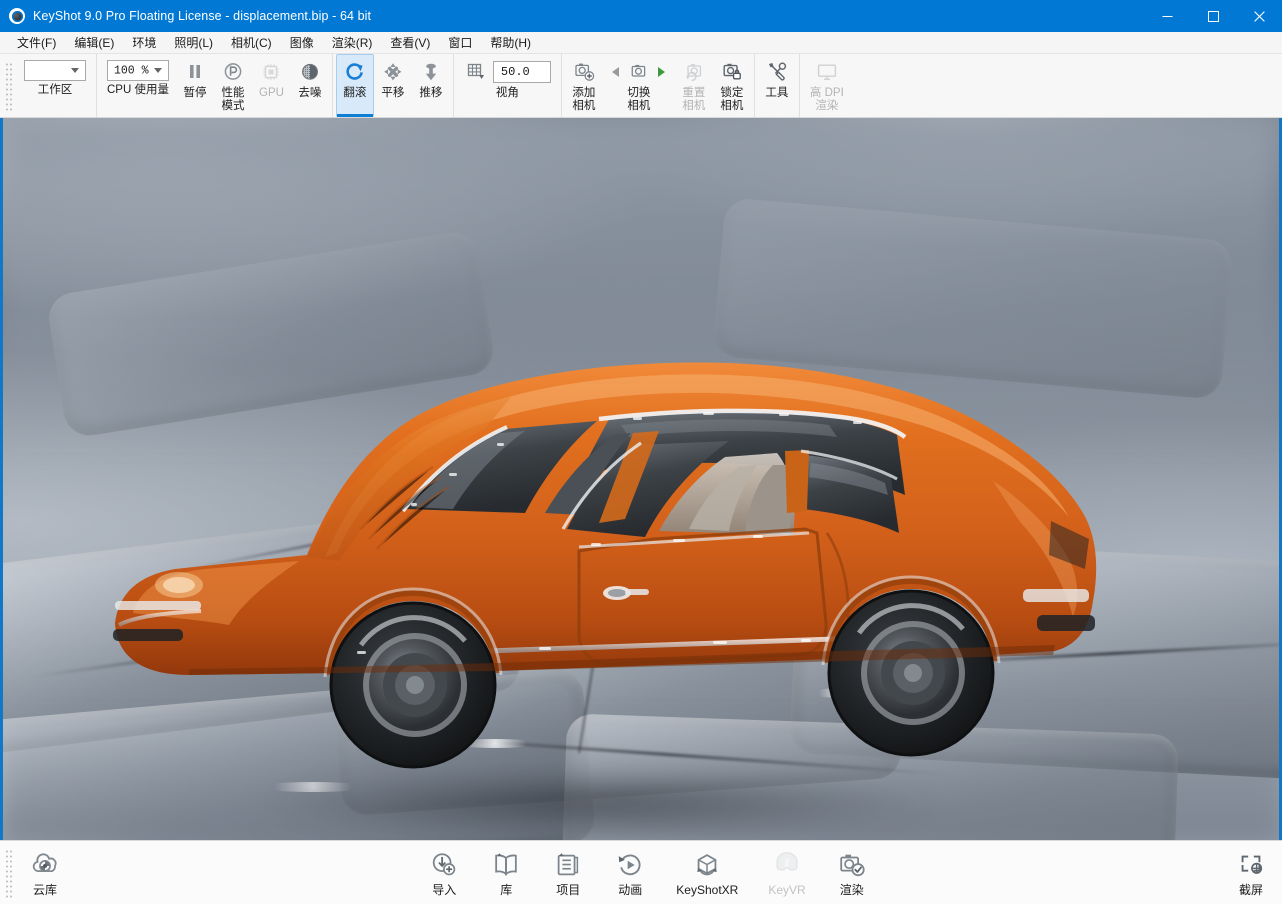  What do you see at coordinates (195, 72) in the screenshot?
I see `pause-icon` at bounding box center [195, 72].